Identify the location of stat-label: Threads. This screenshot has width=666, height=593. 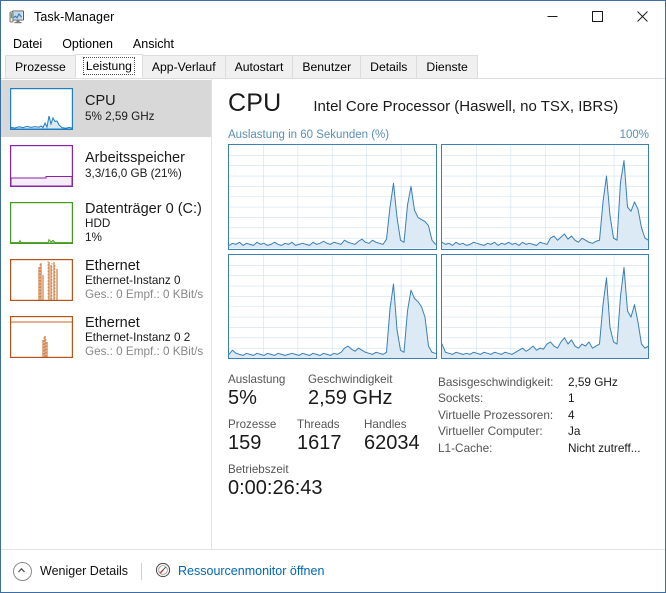
(318, 424).